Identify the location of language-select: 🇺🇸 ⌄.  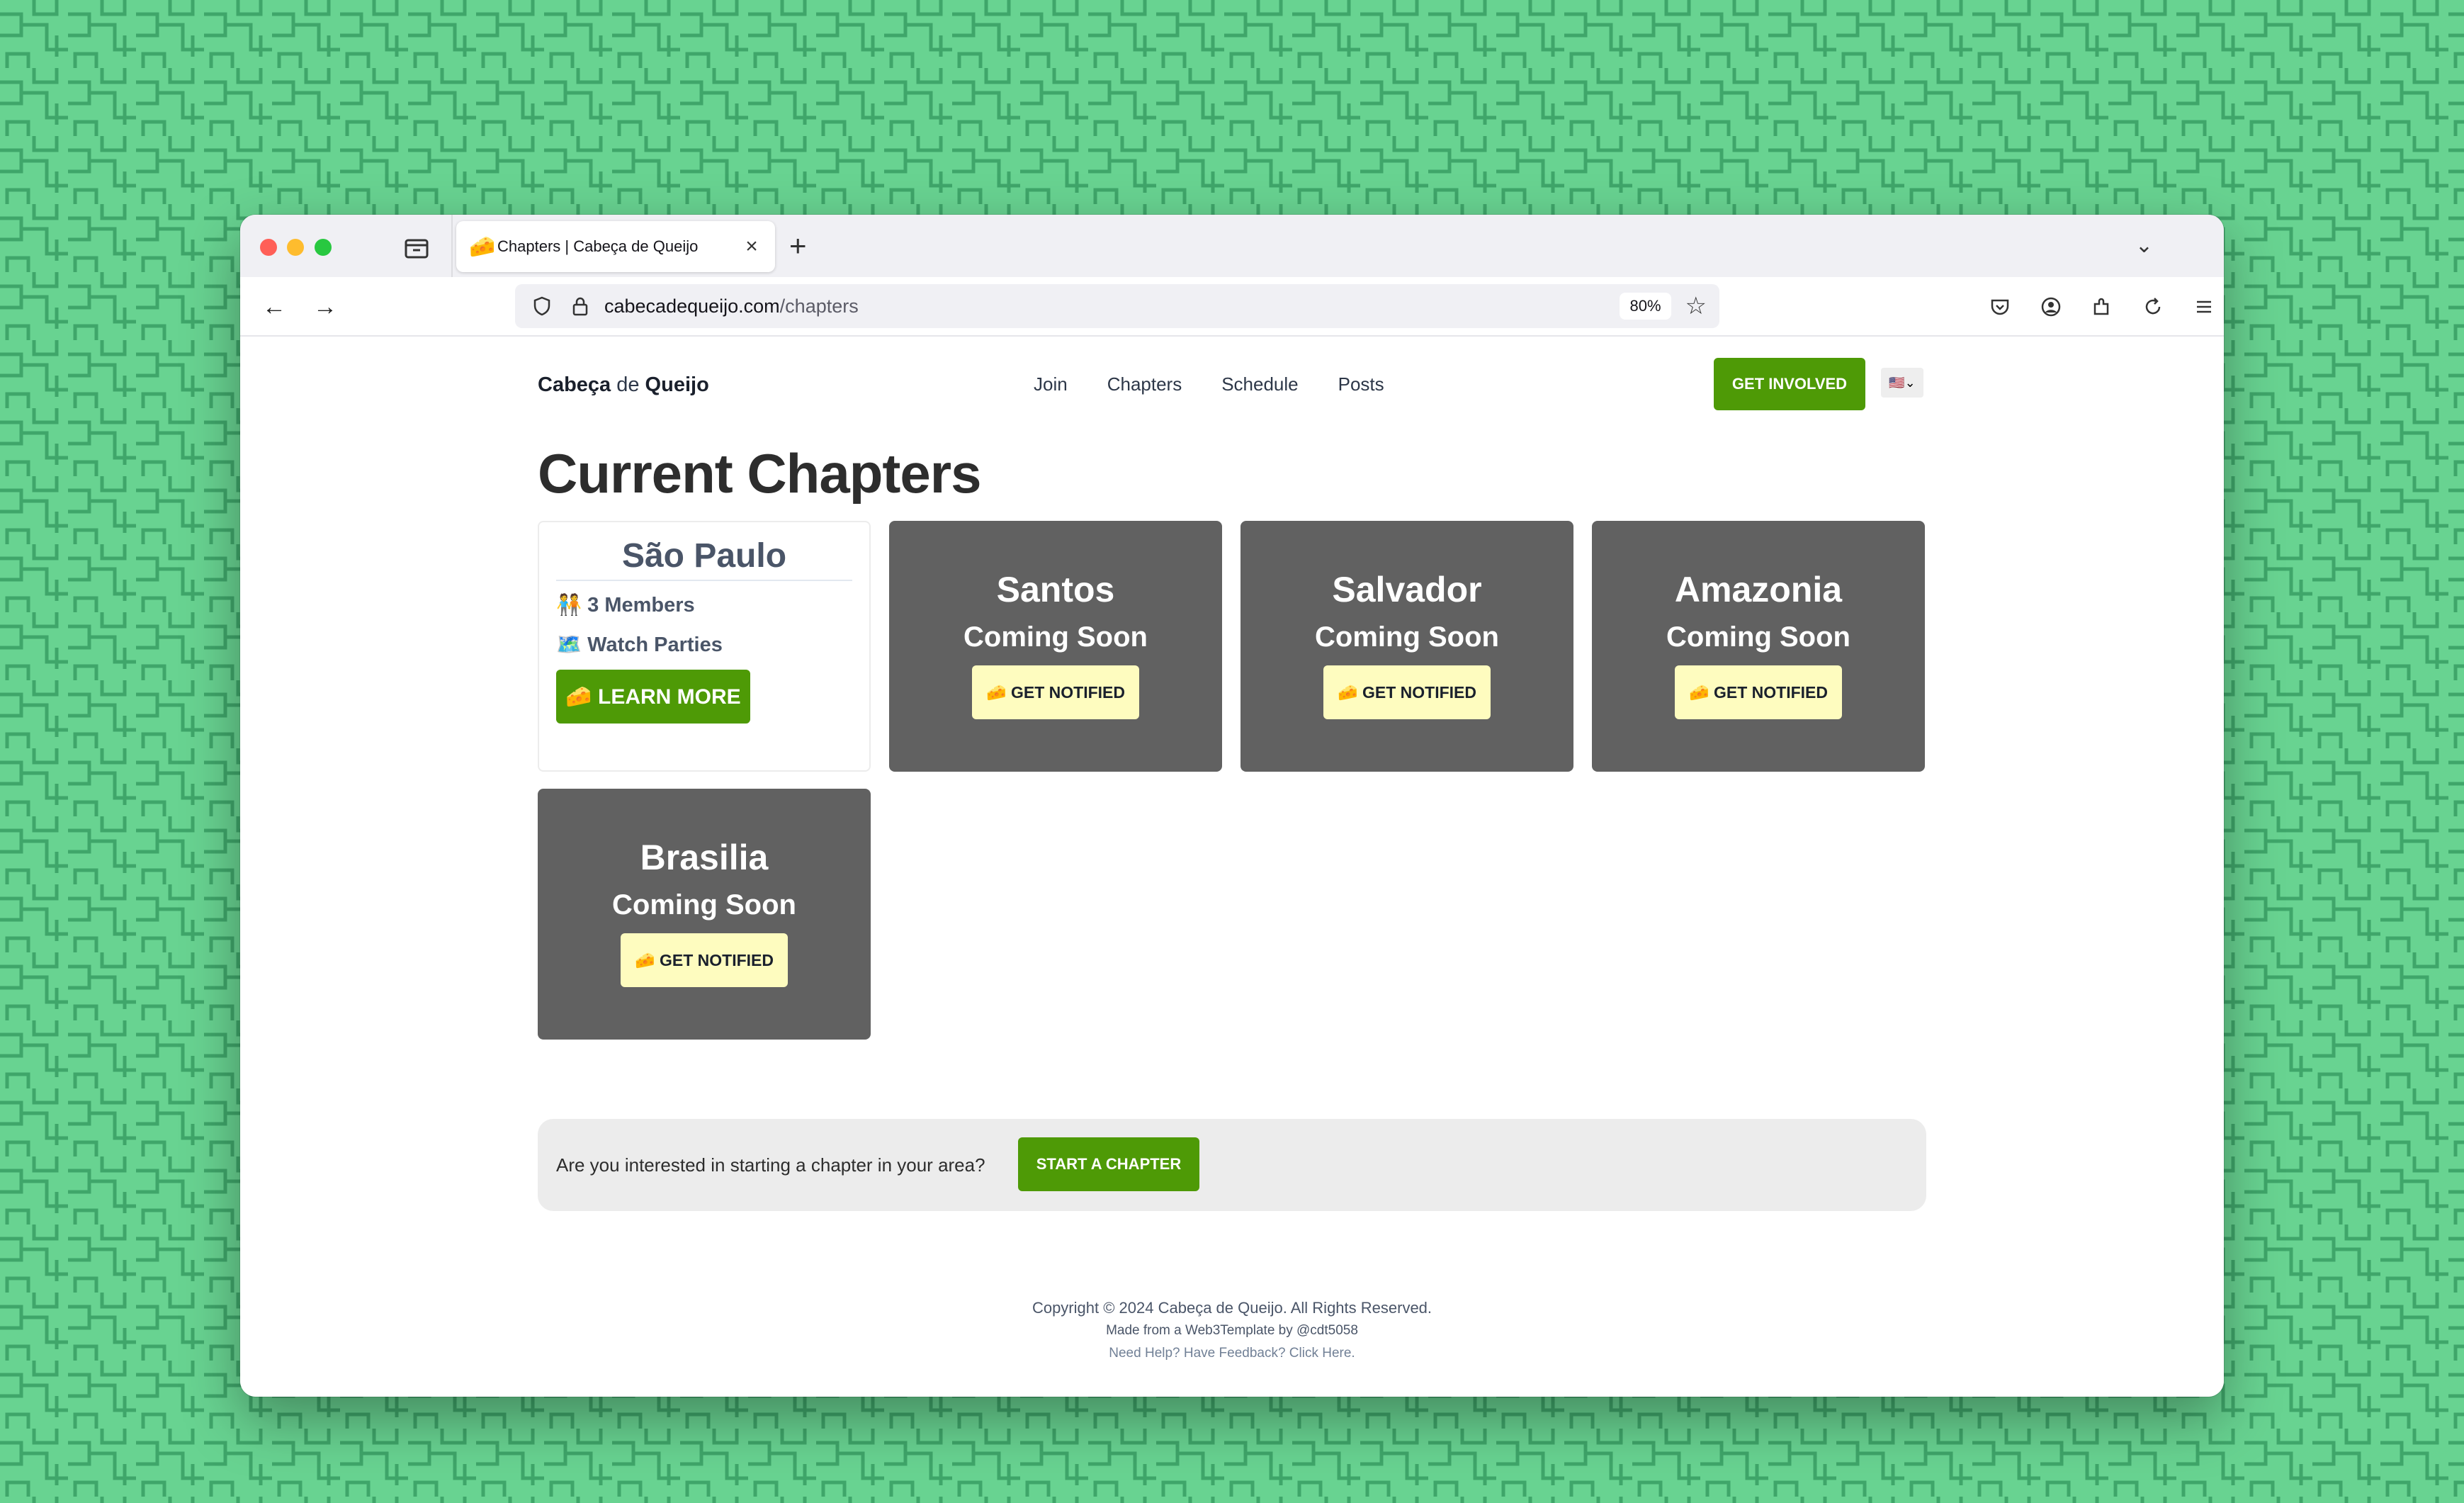
(1902, 383).